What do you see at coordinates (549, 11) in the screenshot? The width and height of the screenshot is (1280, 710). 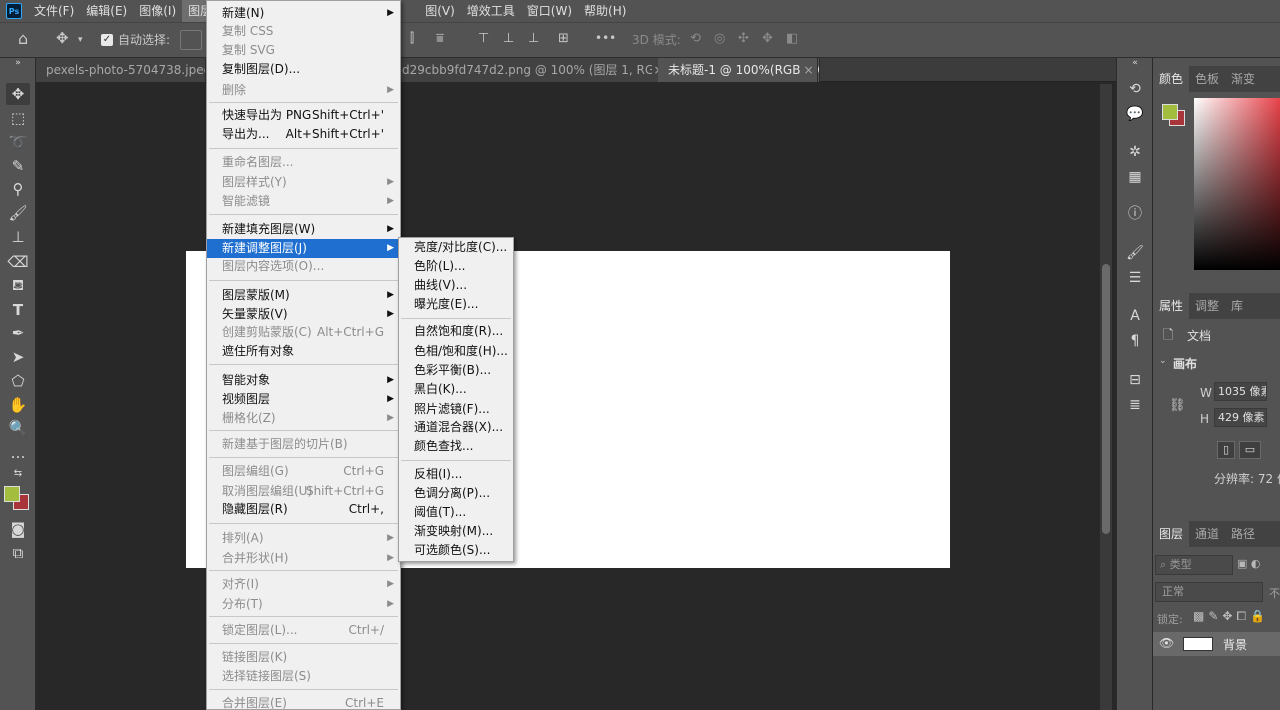 I see `menu-window: 窗口(W)` at bounding box center [549, 11].